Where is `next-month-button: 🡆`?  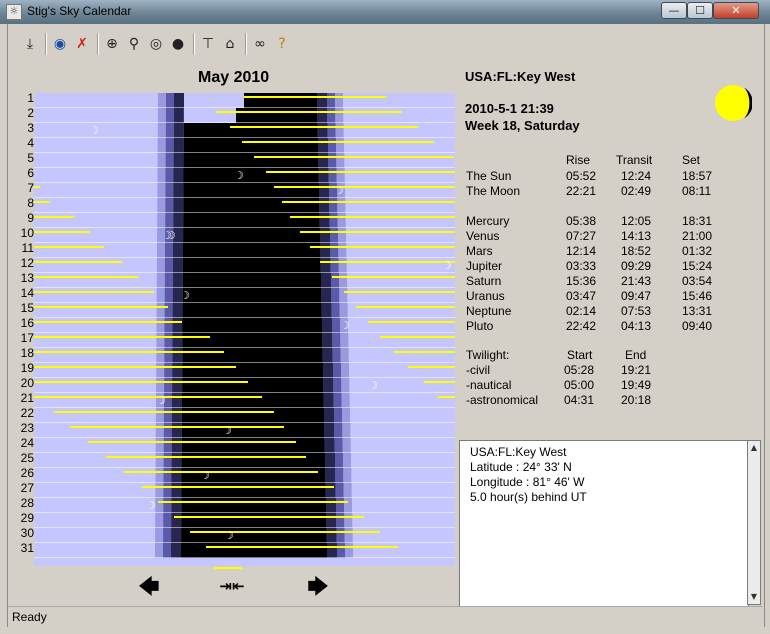 next-month-button: 🡆 is located at coordinates (318, 586).